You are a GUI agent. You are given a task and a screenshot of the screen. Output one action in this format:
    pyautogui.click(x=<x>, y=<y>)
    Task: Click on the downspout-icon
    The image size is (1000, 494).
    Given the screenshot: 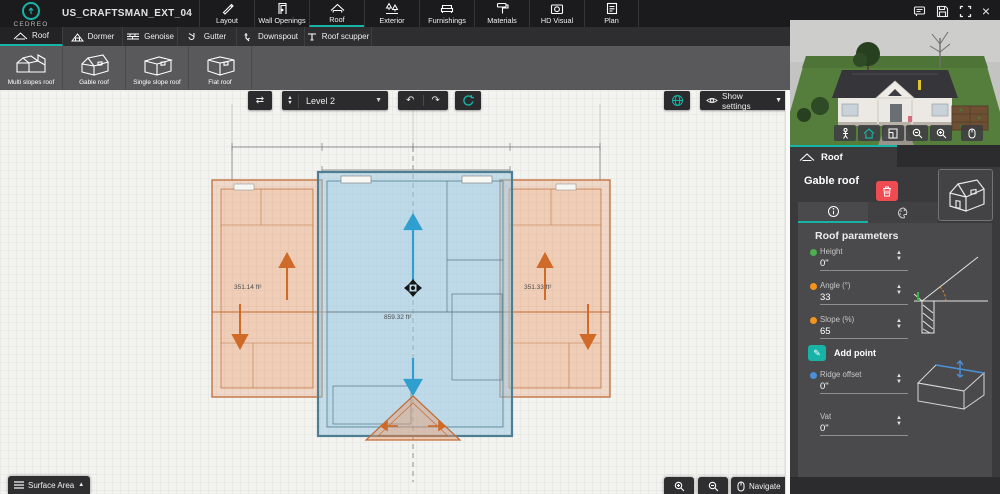 What is the action you would take?
    pyautogui.click(x=248, y=37)
    